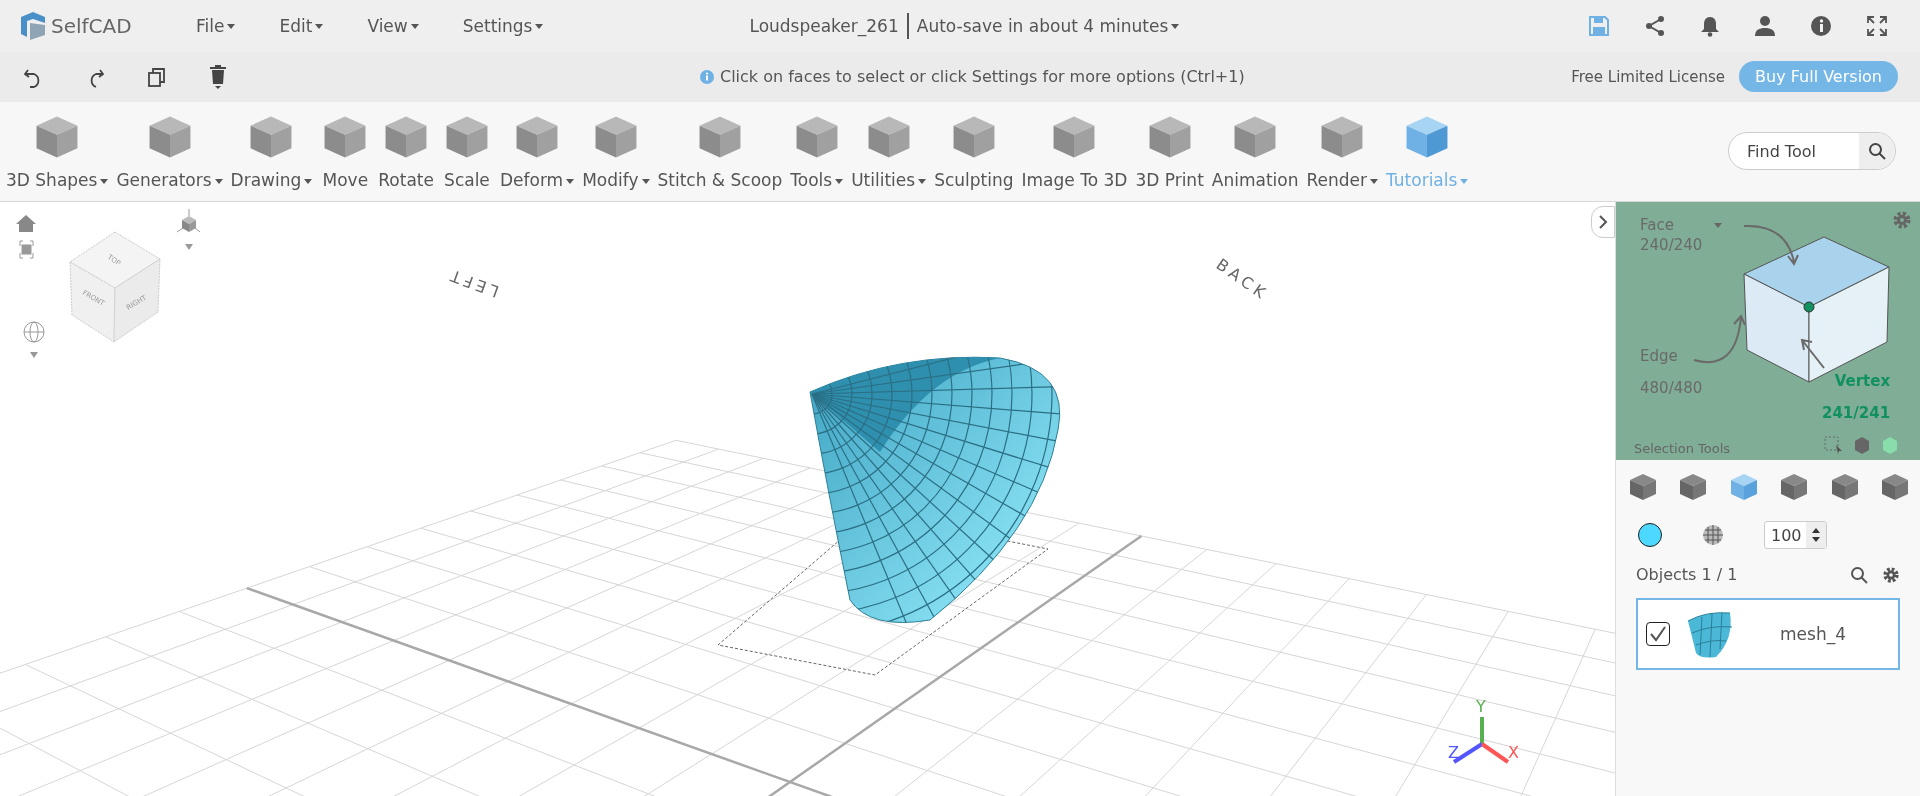  Describe the element at coordinates (345, 151) in the screenshot. I see `tool-button: Move` at that location.